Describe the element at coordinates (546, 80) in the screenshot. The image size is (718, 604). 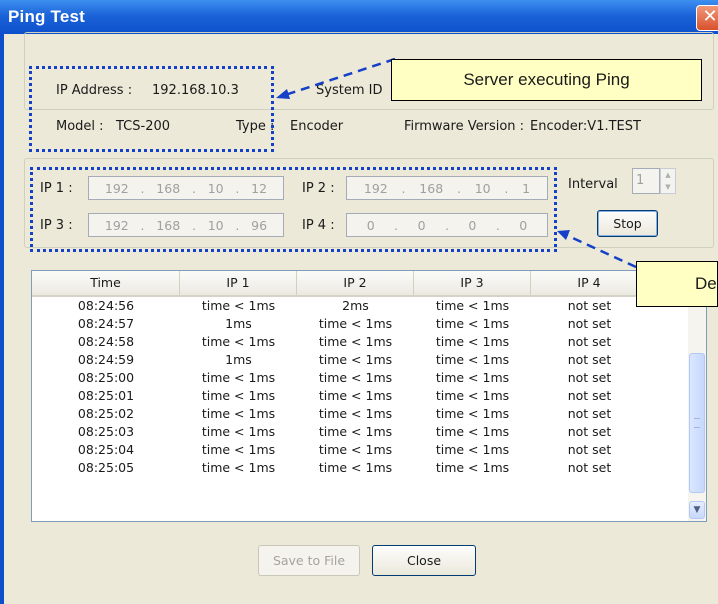
I see `server-callout: Server executing Ping` at that location.